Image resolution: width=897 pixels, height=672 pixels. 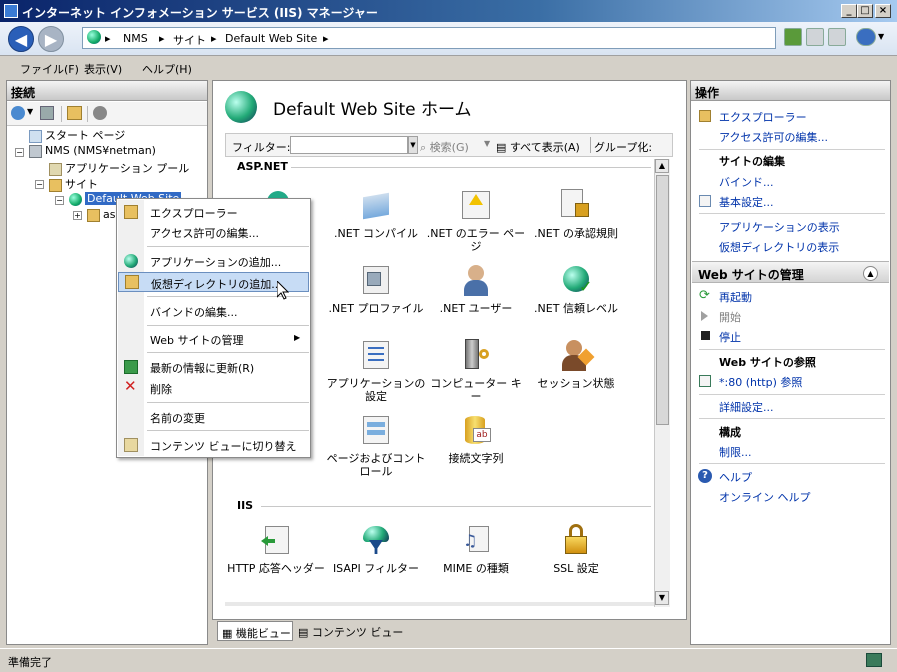 I want to click on feature-net-trust-levels: ✓ .NET 信頼レベル, so click(x=576, y=289).